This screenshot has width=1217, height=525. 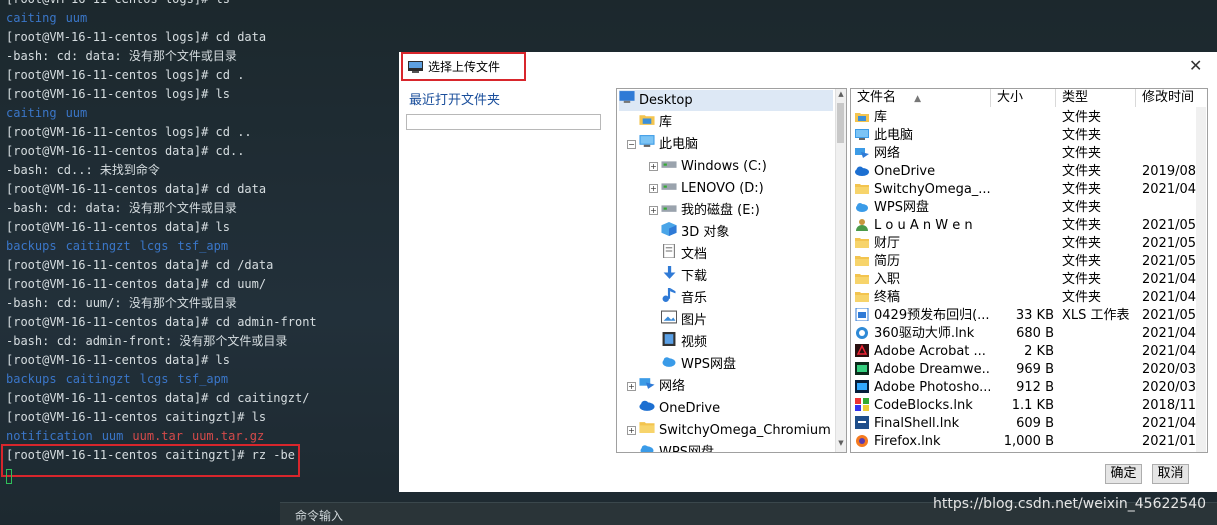 What do you see at coordinates (1026, 262) in the screenshot?
I see `file-row: 简历 文件夹 2021/05` at bounding box center [1026, 262].